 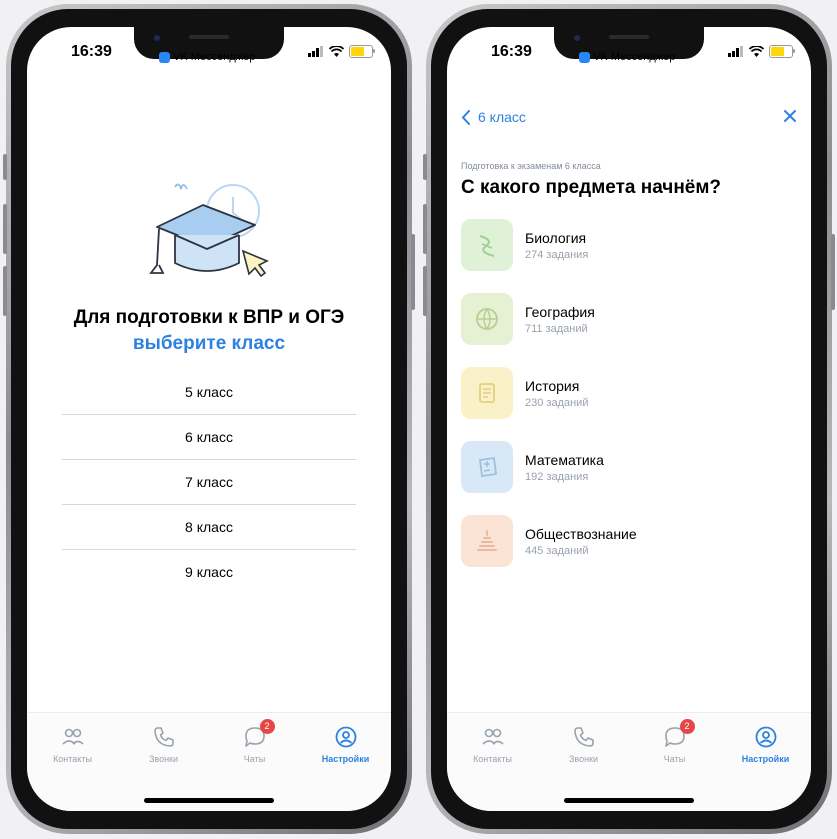 What do you see at coordinates (557, 550) in the screenshot?
I see `subject-count: 445 заданий` at bounding box center [557, 550].